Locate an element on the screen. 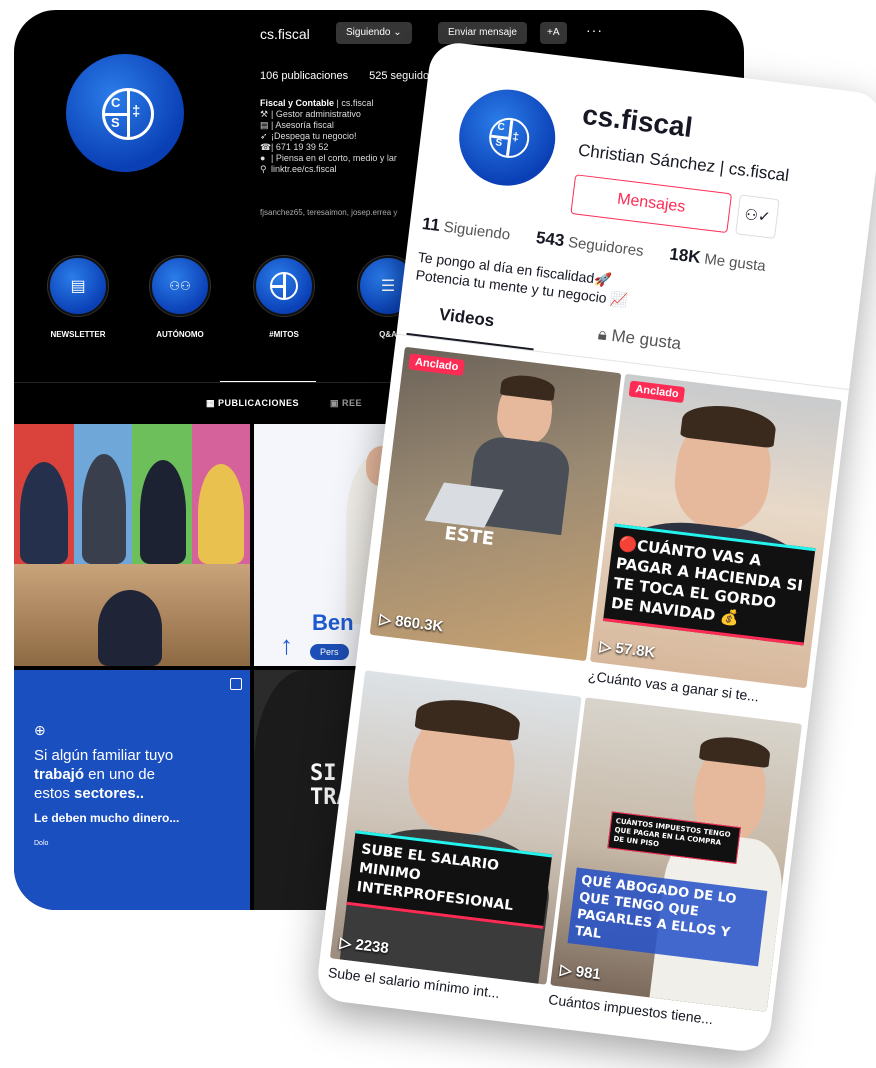  messages-button: Mensajes is located at coordinates (651, 204).